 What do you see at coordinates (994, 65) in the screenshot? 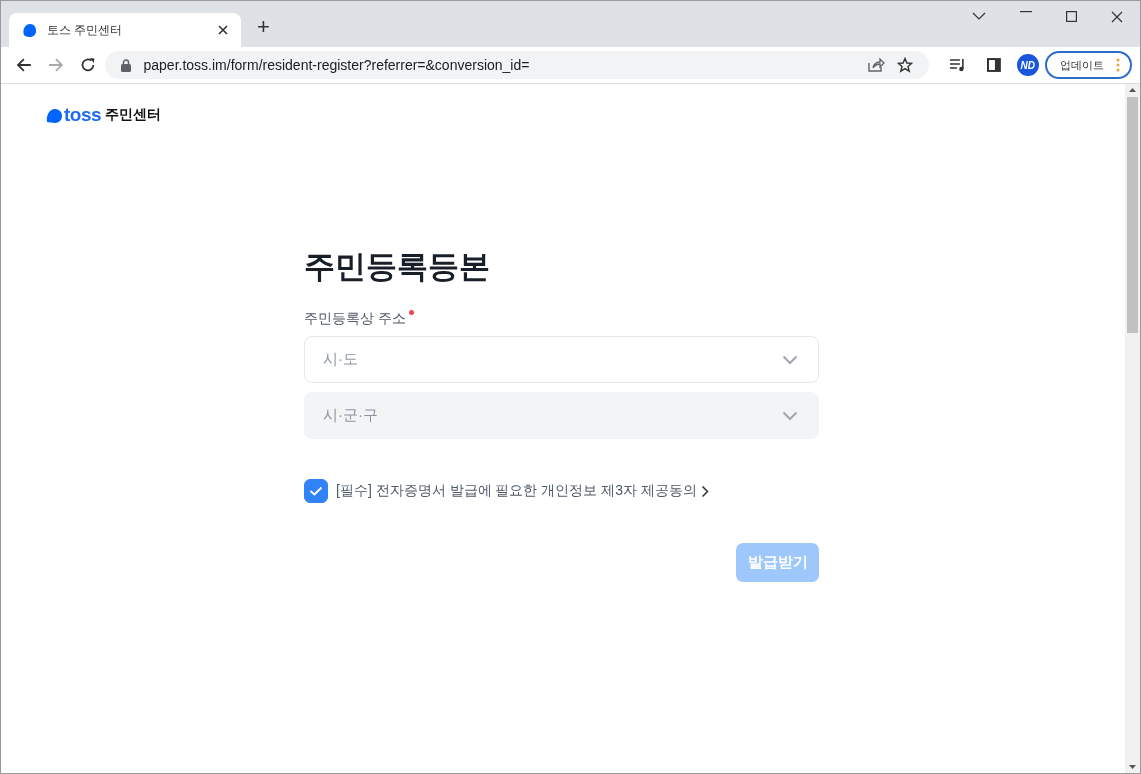
I see `side-panel-icon` at bounding box center [994, 65].